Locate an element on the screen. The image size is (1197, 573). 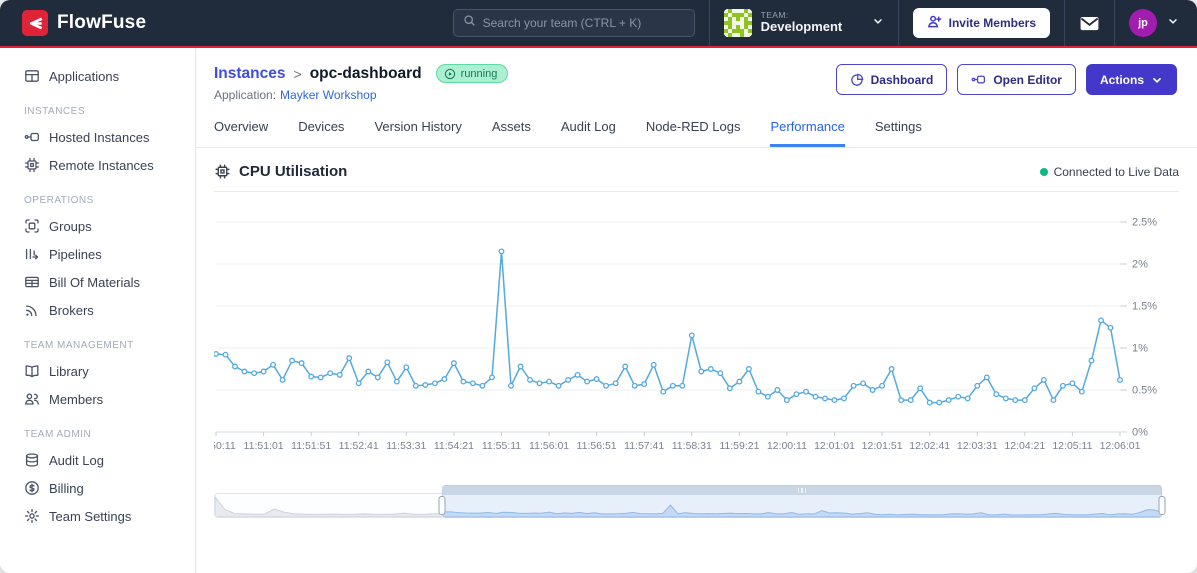
application-link: Mayker Workshop is located at coordinates (328, 95).